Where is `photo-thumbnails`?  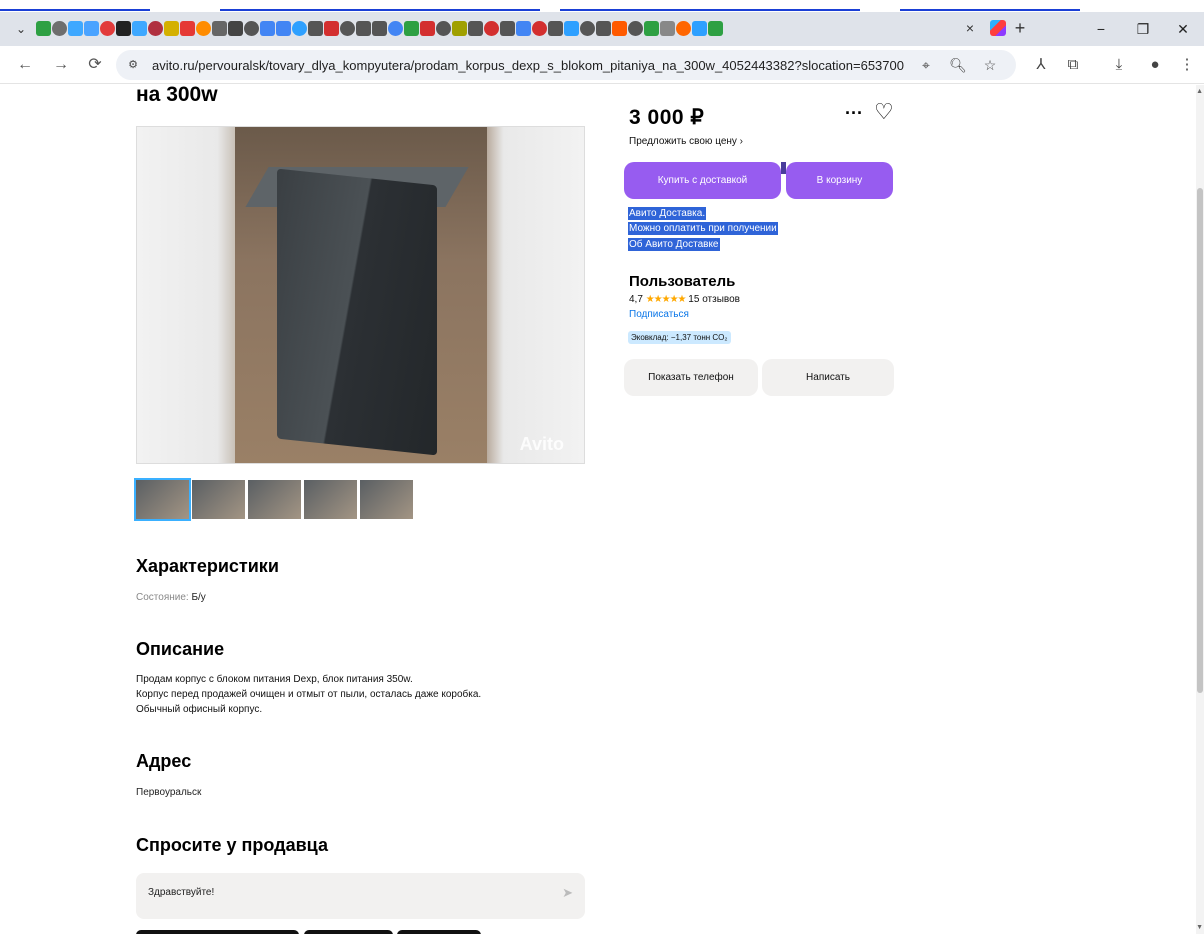
photo-thumbnails is located at coordinates (273, 499).